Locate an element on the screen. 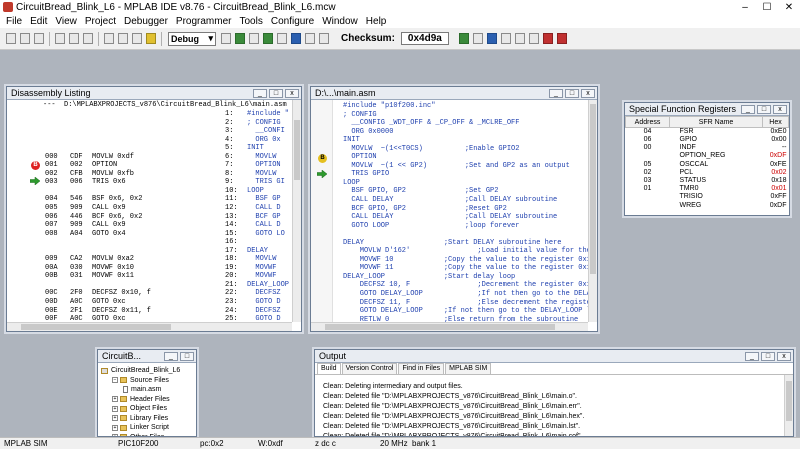 This screenshot has width=800, height=449. sfr-row: WREG 0xDF is located at coordinates (707, 206).